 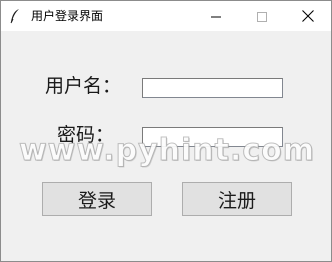 What do you see at coordinates (166, 16) in the screenshot?
I see `title-bar: 用户登录界面` at bounding box center [166, 16].